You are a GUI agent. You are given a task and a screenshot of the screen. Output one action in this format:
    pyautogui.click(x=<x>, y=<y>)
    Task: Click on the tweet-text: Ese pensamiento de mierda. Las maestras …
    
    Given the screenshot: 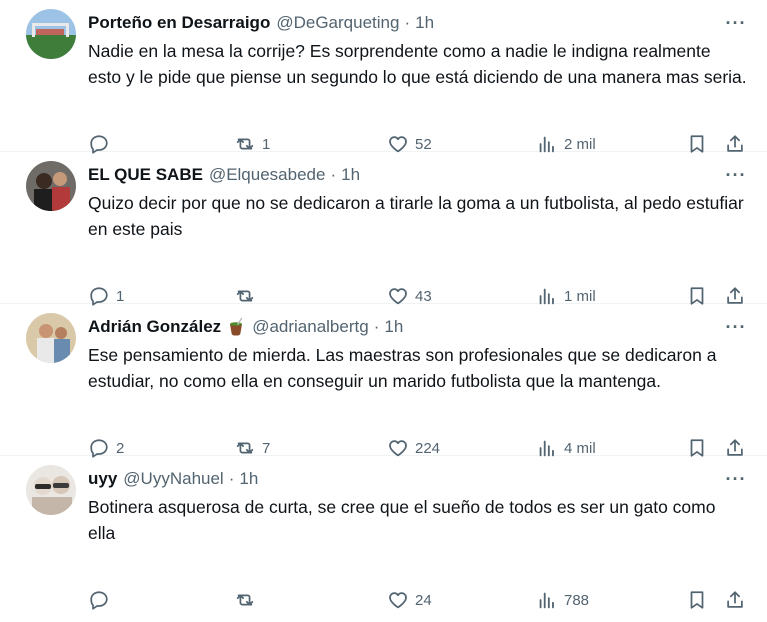 What is the action you would take?
    pyautogui.click(x=402, y=368)
    